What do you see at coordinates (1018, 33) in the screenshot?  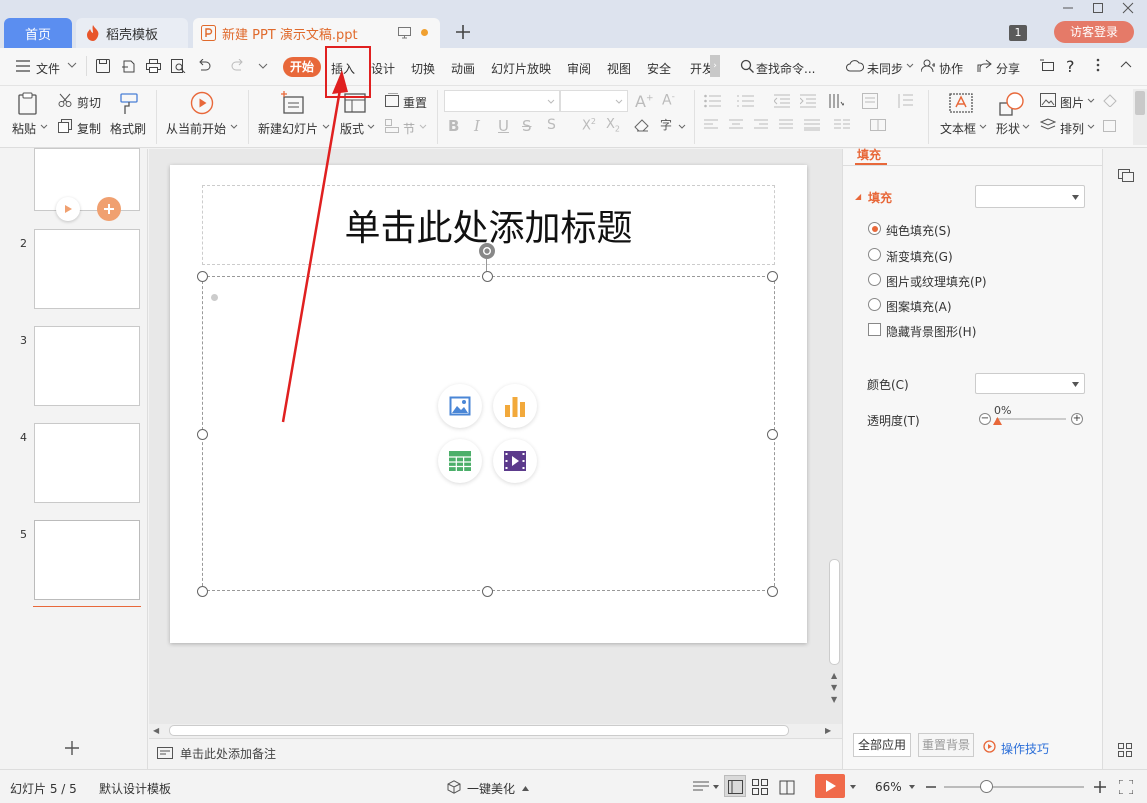 I see `window-count-badge: 1` at bounding box center [1018, 33].